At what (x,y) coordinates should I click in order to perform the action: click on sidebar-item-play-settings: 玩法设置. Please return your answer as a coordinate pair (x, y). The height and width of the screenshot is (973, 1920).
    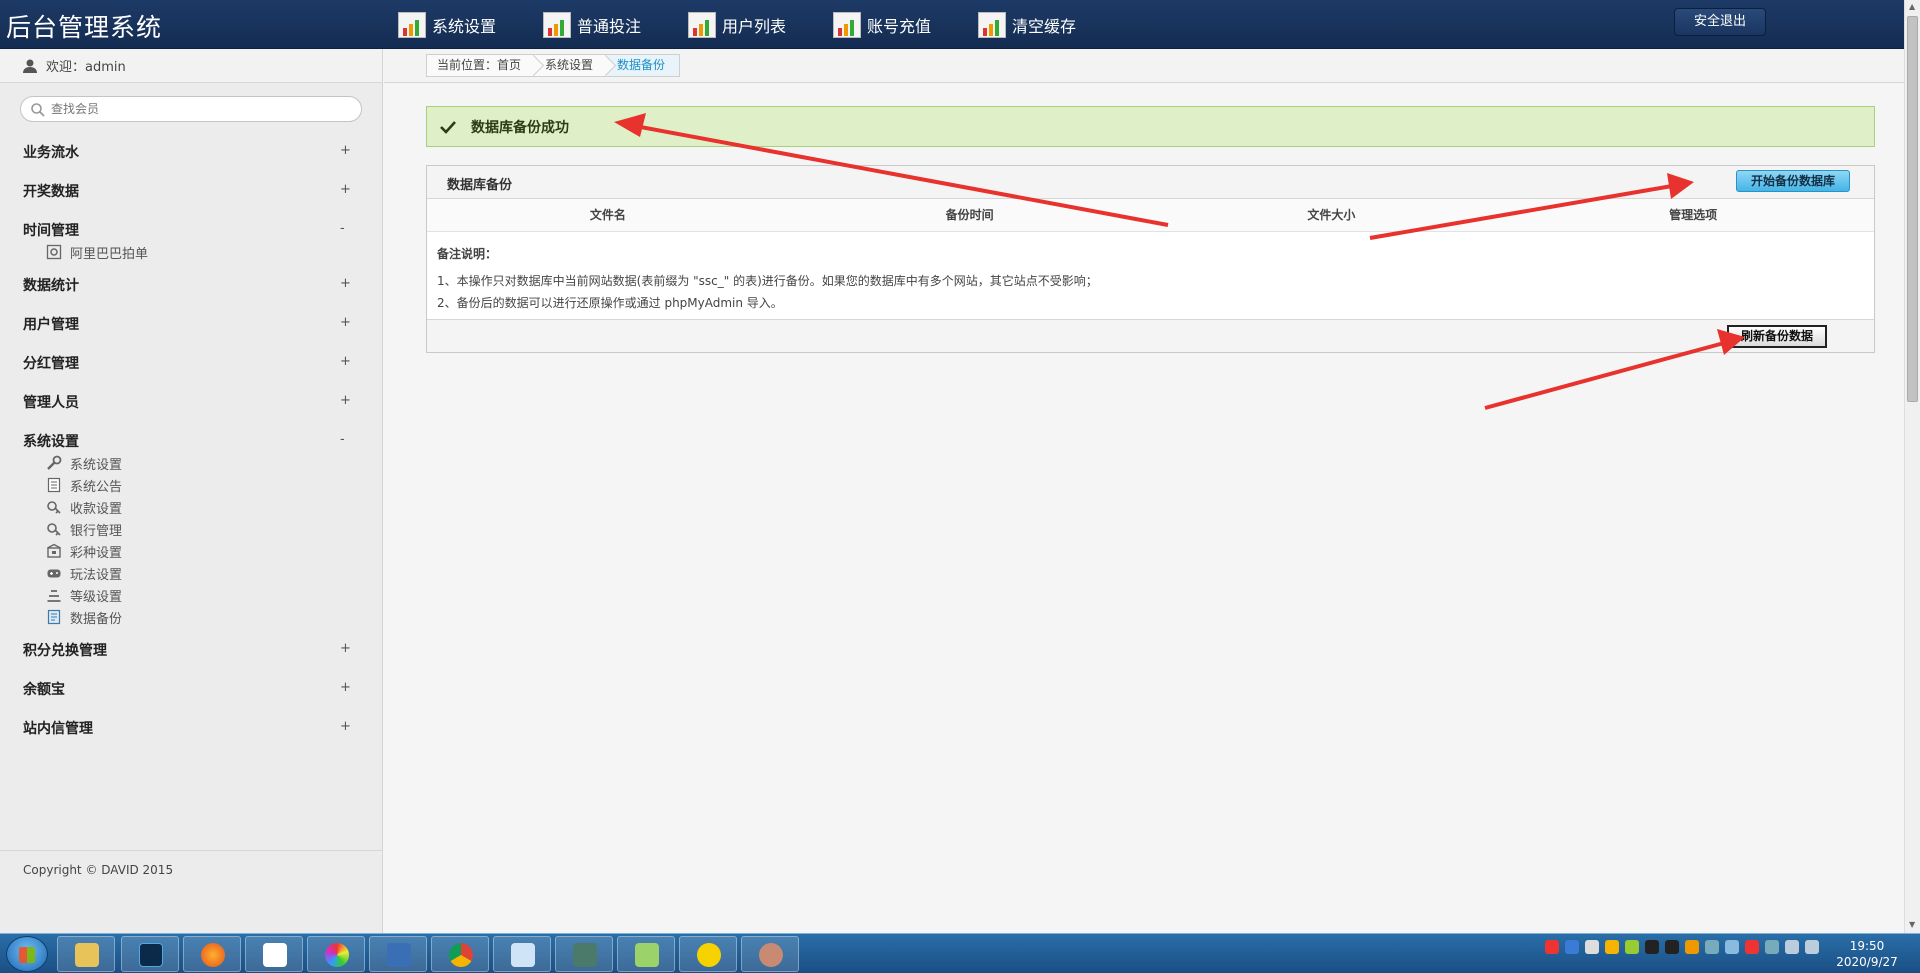
    Looking at the image, I should click on (191, 573).